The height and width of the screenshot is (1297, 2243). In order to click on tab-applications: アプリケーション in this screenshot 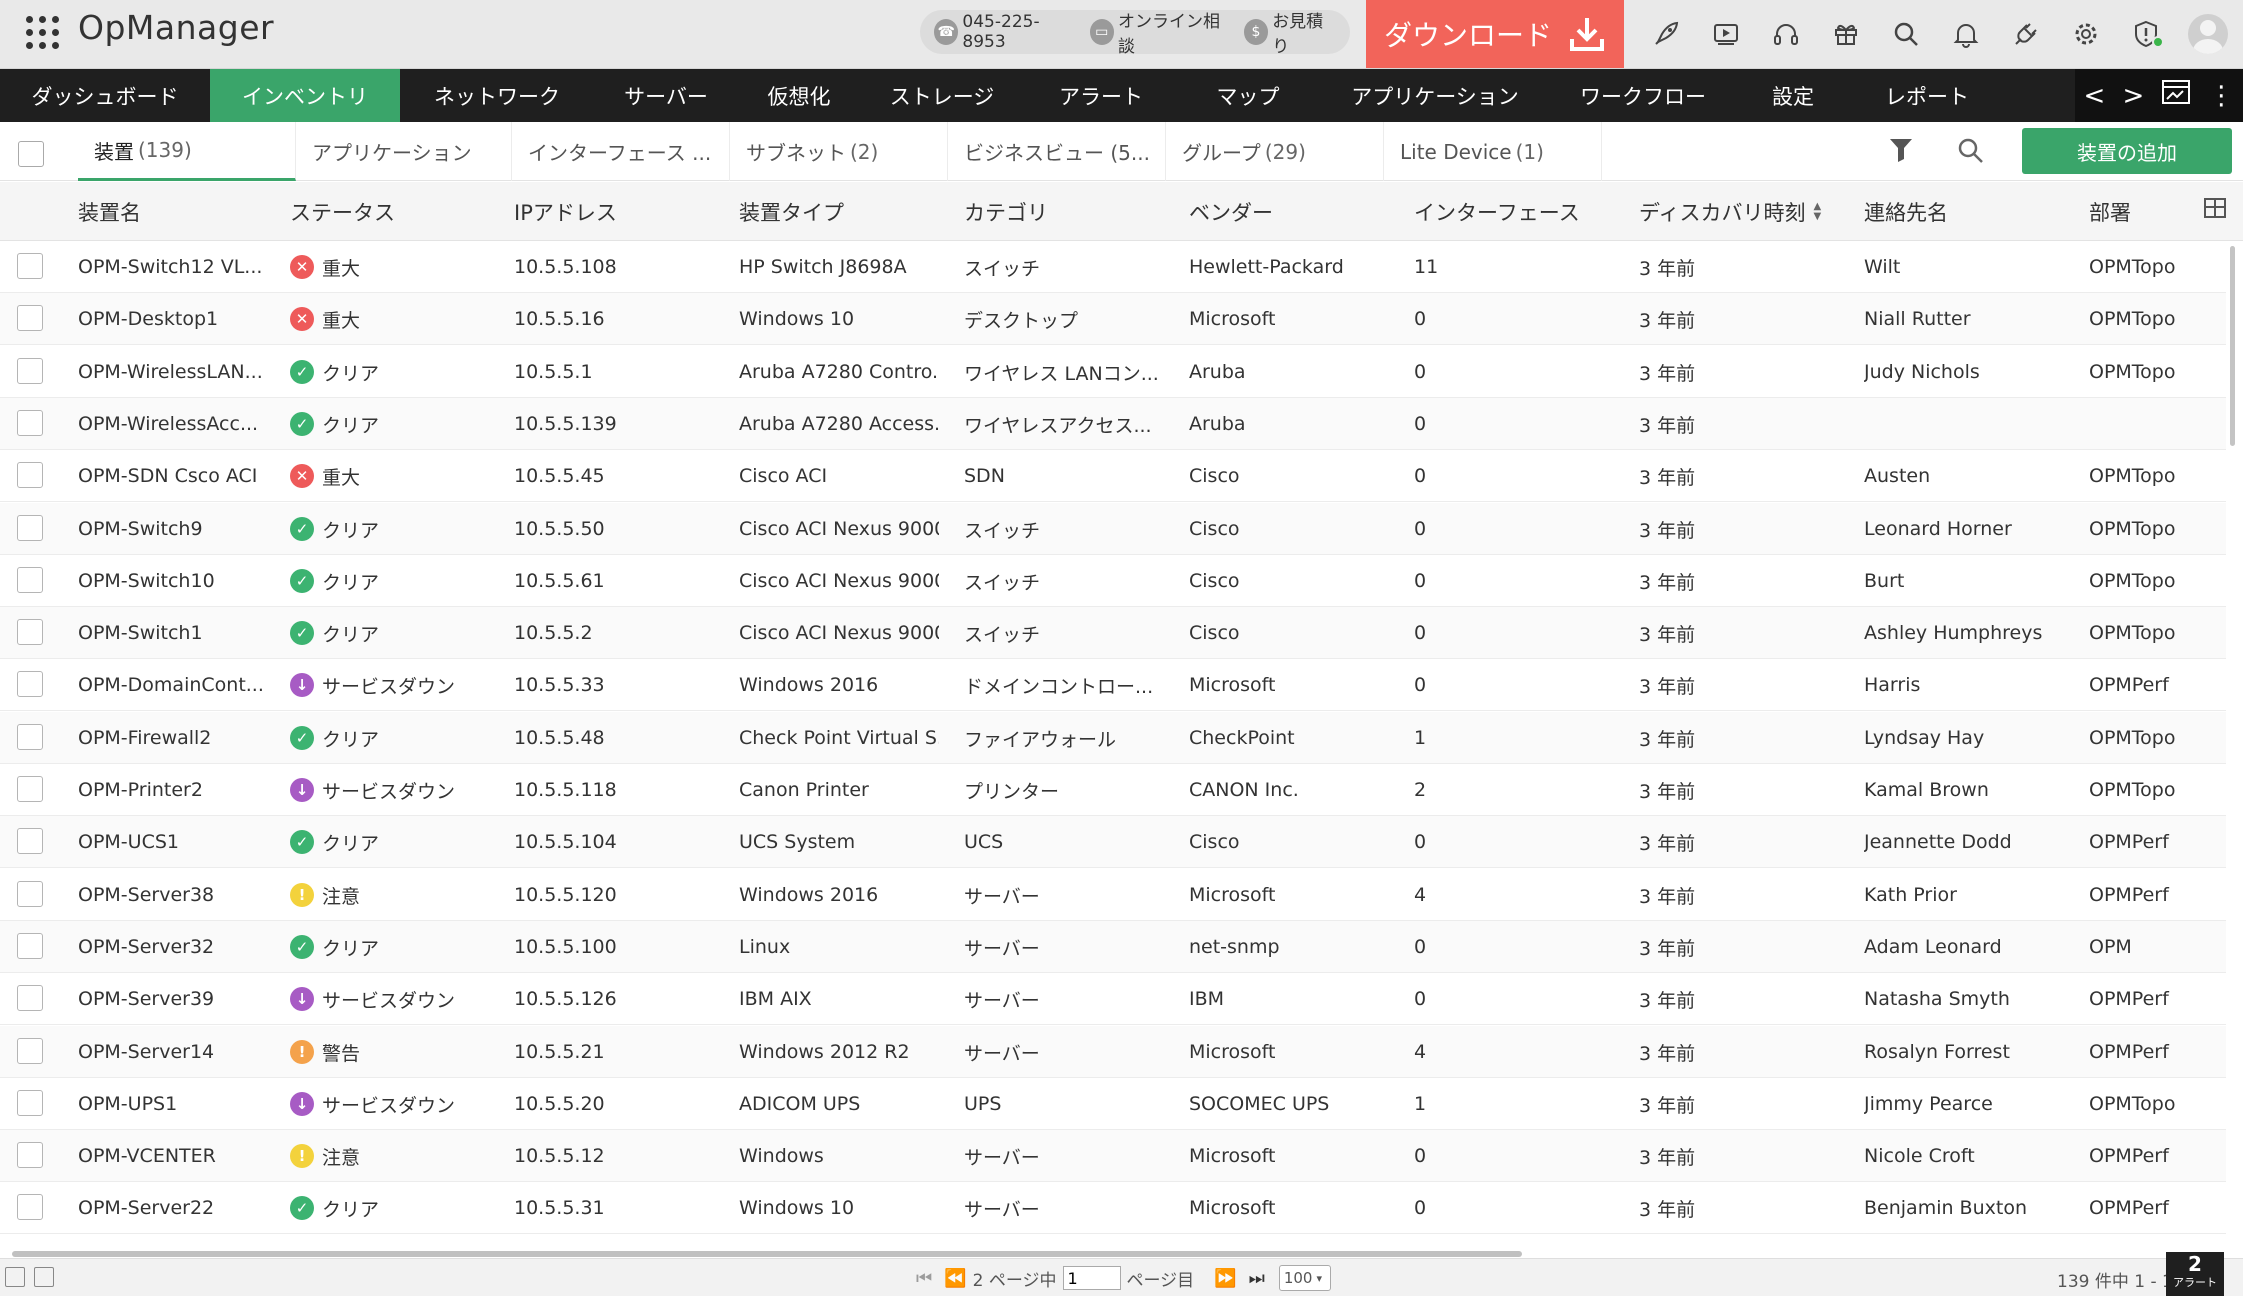, I will do `click(404, 151)`.